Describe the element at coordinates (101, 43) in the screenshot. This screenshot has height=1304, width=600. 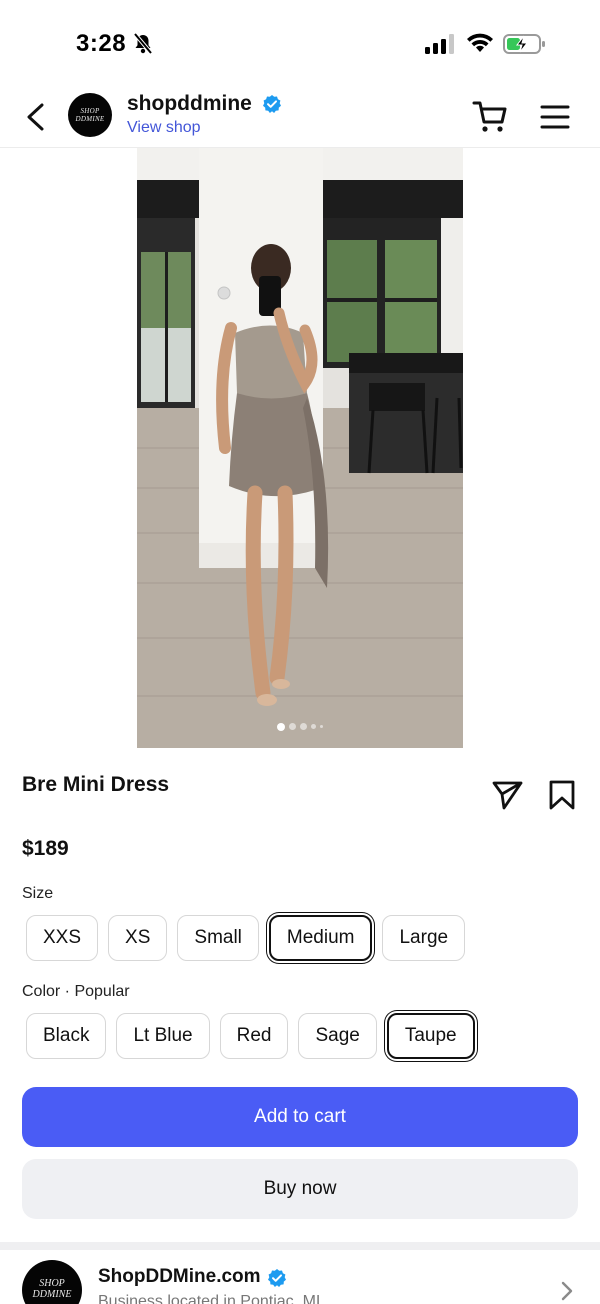
I see `status-time: 3:28` at that location.